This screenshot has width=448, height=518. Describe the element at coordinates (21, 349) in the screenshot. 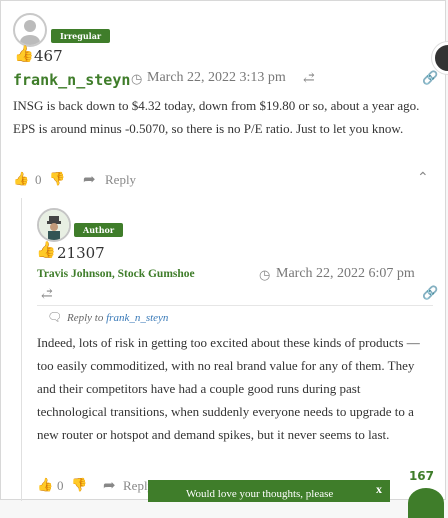

I see `thread-line` at that location.